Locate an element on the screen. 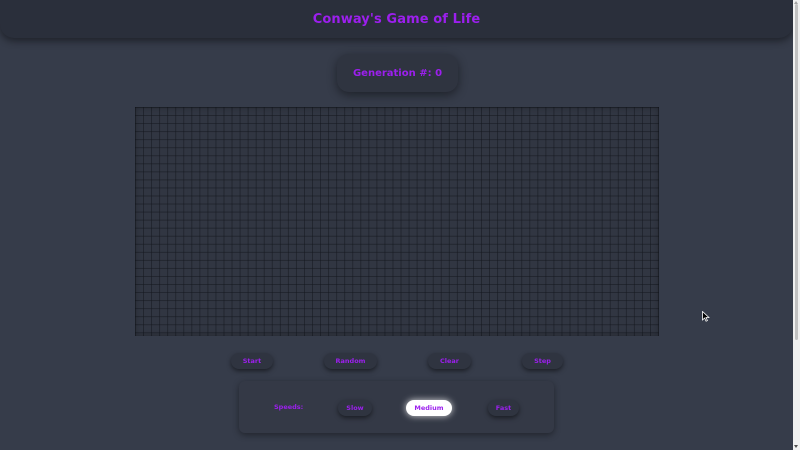 The width and height of the screenshot is (800, 450). random-button-label: Random is located at coordinates (350, 361).